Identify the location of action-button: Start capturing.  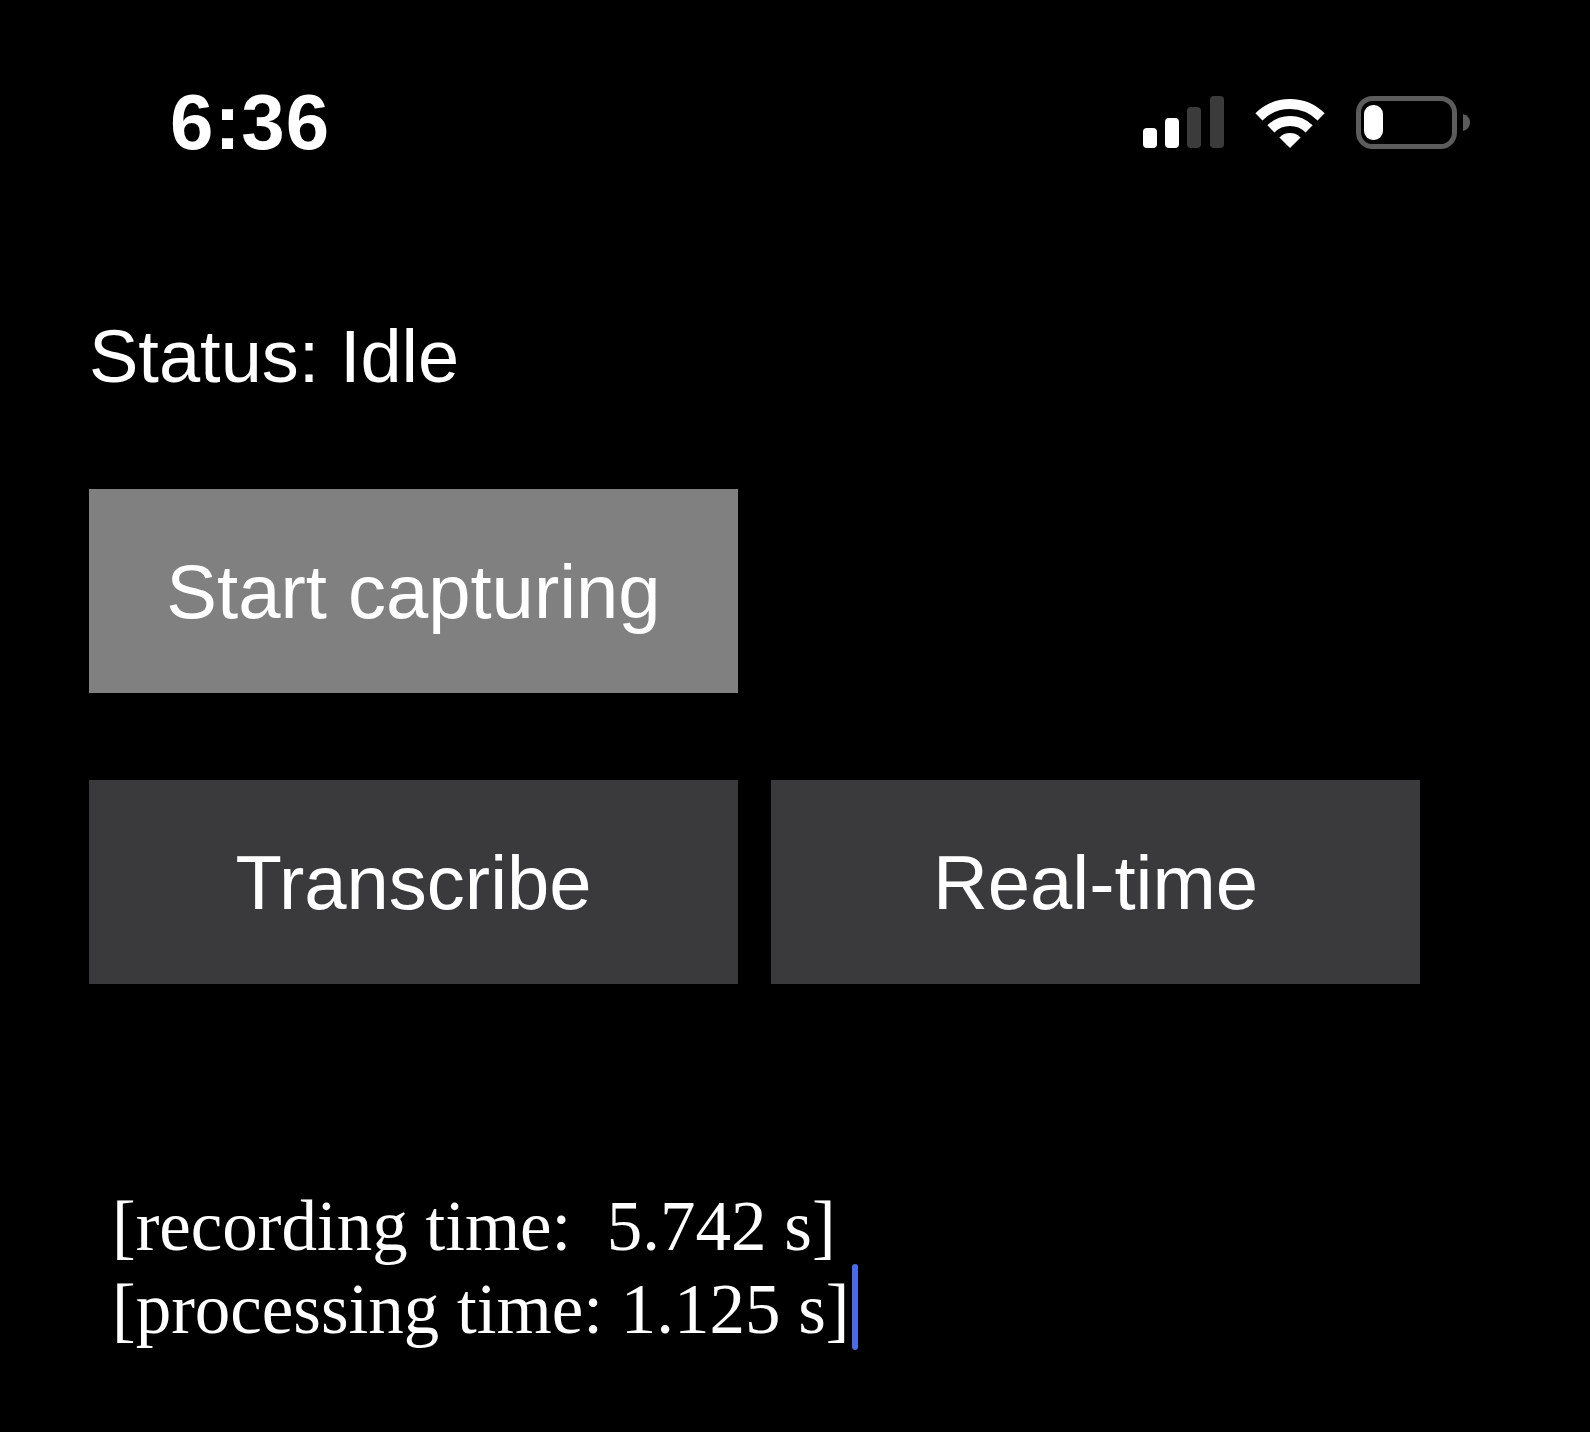
(413, 591).